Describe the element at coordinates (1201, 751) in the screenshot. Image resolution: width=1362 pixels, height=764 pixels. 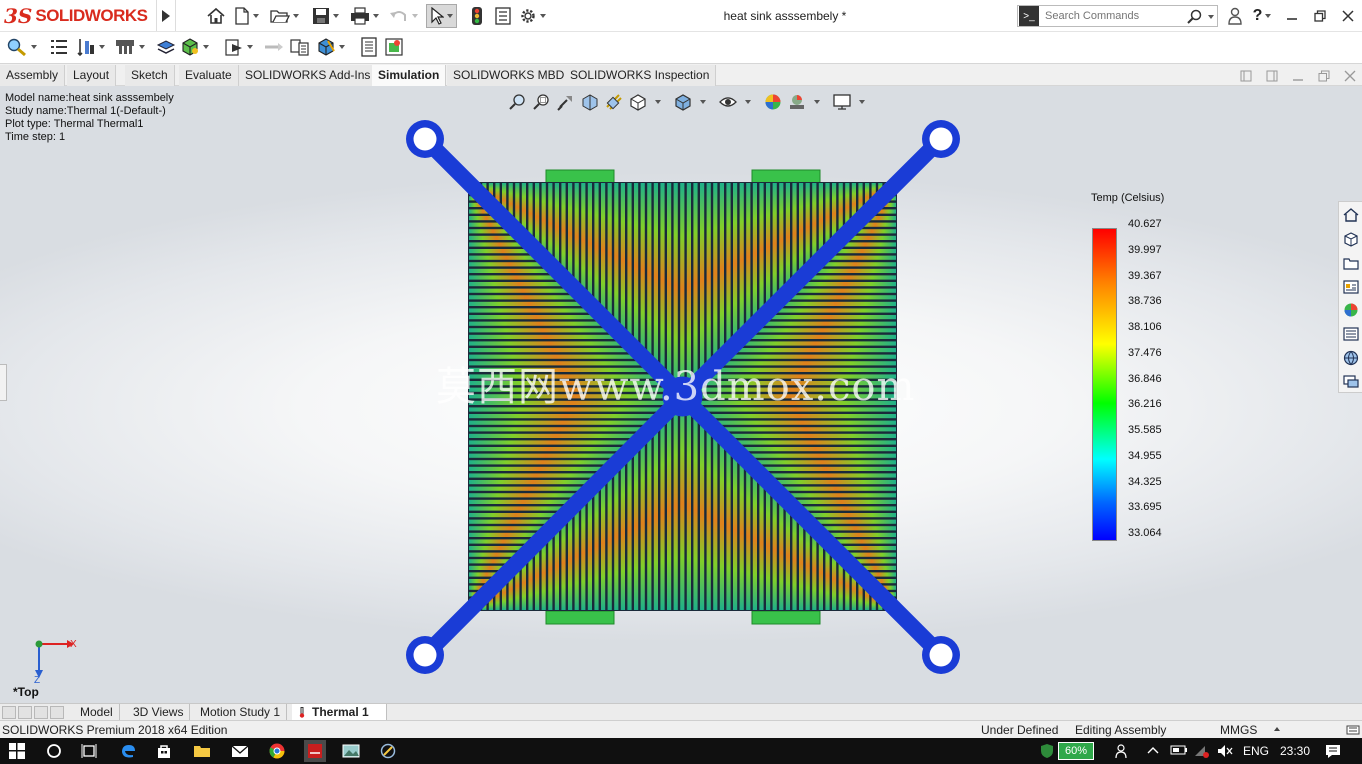
I see `network-disconnected-icon` at that location.